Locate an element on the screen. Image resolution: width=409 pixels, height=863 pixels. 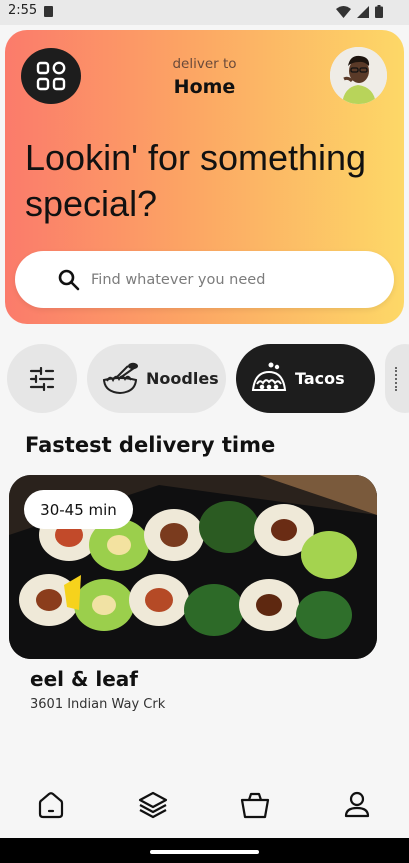
basket-icon is located at coordinates (255, 805).